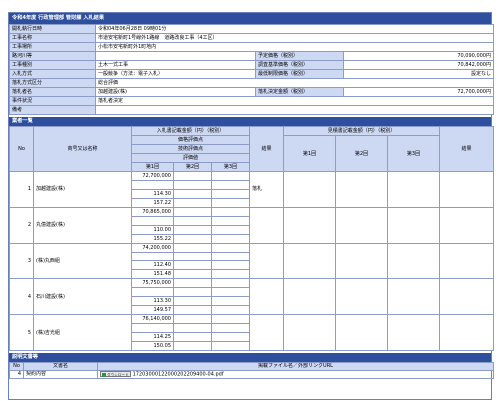 The height and width of the screenshot is (401, 500). Describe the element at coordinates (82, 261) in the screenshot. I see `bidder-name: (株)丸西組` at that location.